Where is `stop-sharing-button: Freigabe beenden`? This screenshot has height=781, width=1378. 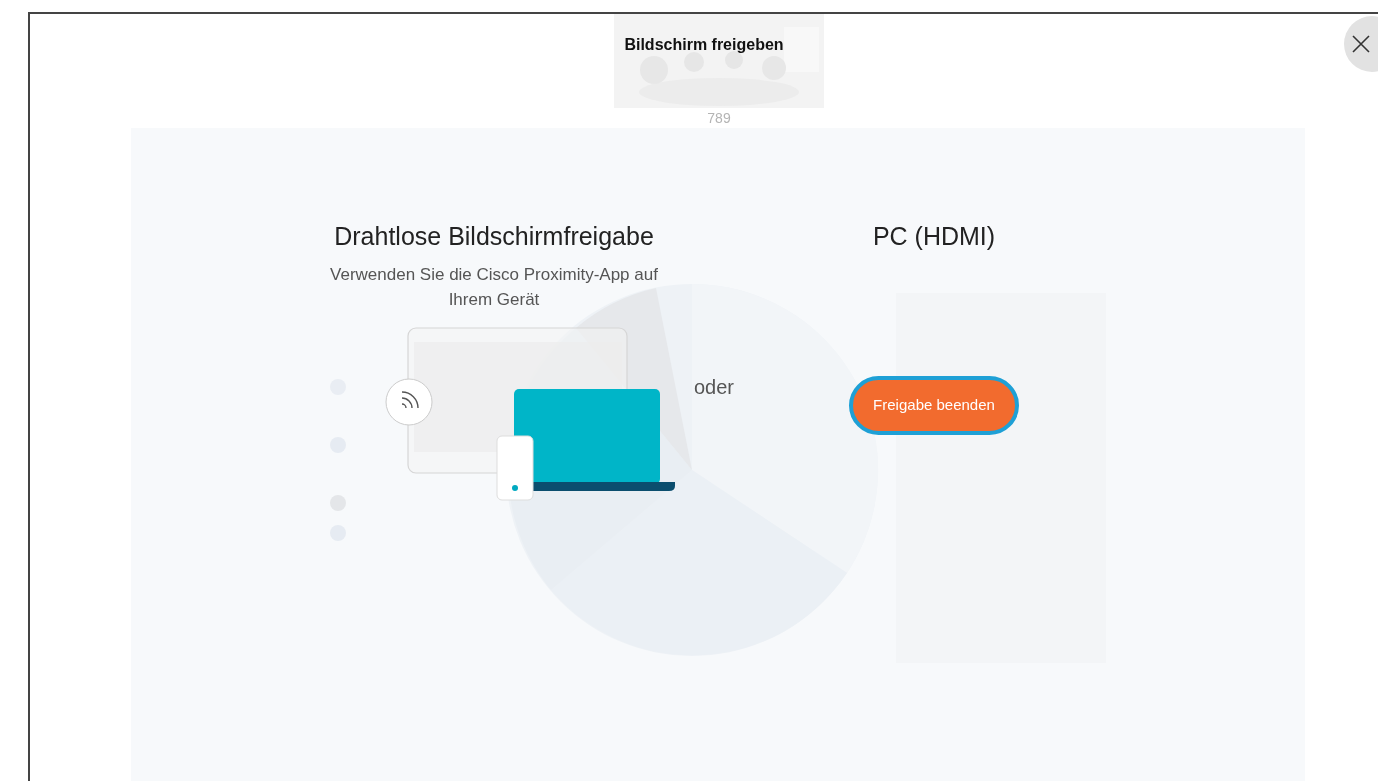 stop-sharing-button: Freigabe beenden is located at coordinates (934, 405).